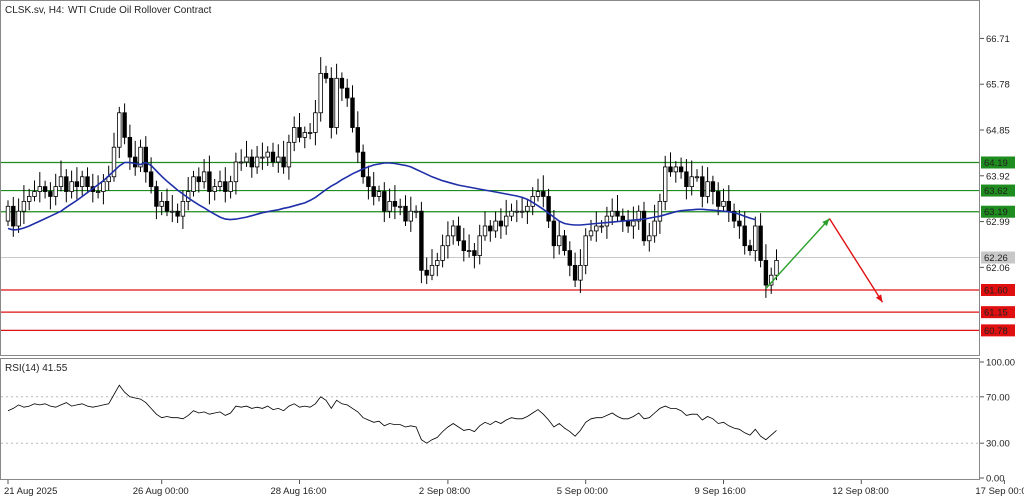 The image size is (1024, 500). What do you see at coordinates (996, 258) in the screenshot?
I see `current-price-label: 62.26` at bounding box center [996, 258].